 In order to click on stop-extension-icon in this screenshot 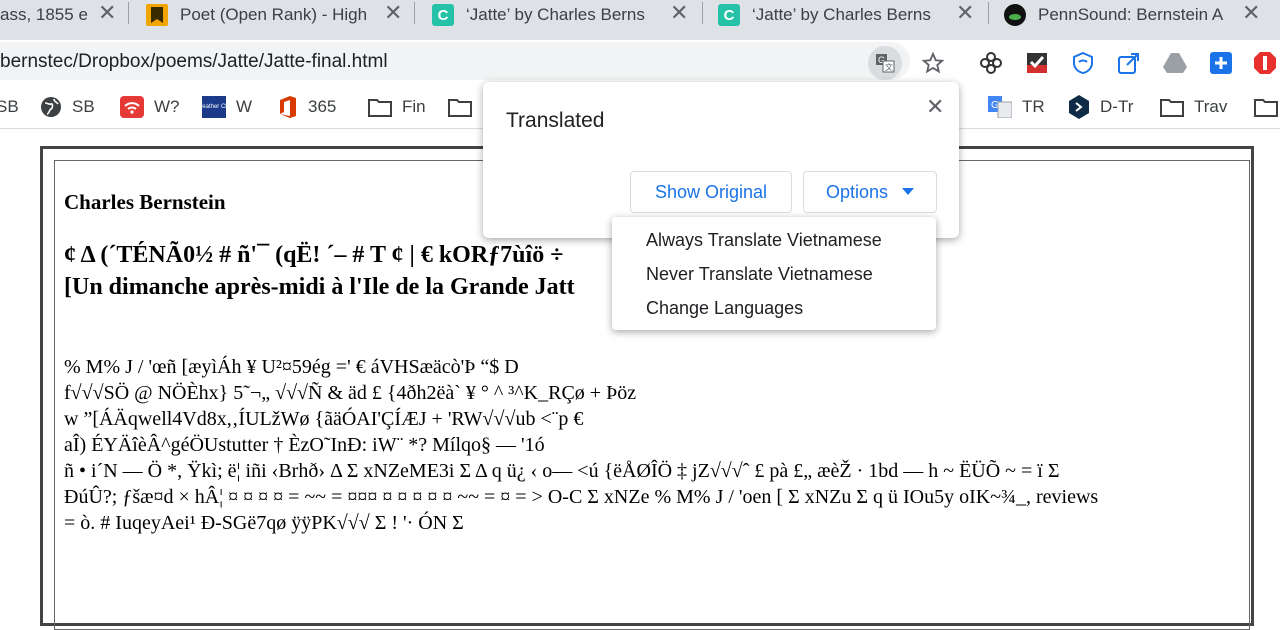, I will do `click(1265, 63)`.